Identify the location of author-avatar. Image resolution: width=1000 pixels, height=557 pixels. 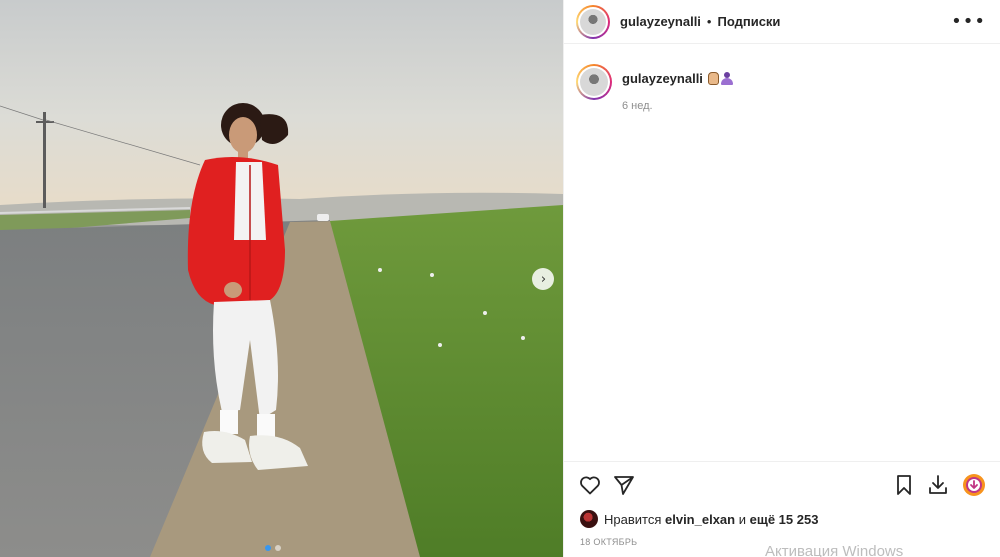
(593, 21).